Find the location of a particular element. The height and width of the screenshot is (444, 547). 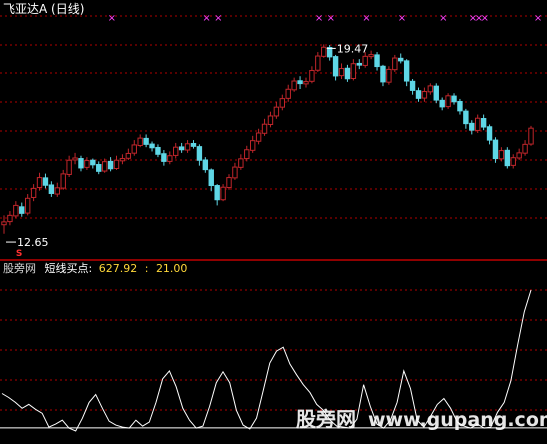

period-label: (日线) is located at coordinates (67, 9).